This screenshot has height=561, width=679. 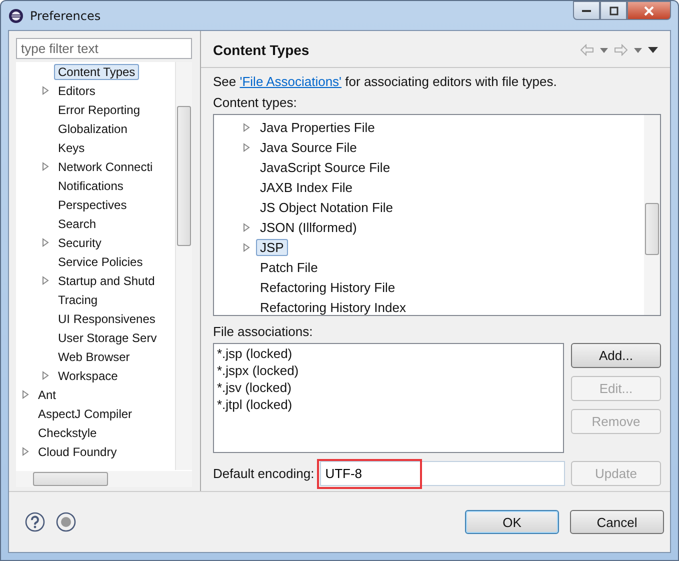 I want to click on tree-item: Network Connecti, so click(x=105, y=166).